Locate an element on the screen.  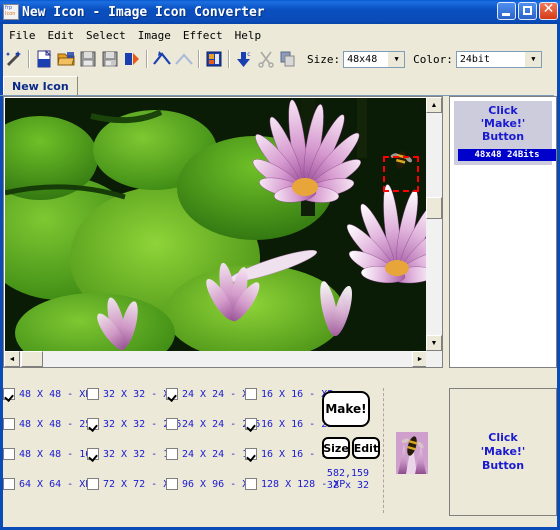
checkbox-48x48-16: 48 X 48 - 16 is located at coordinates (47, 454).